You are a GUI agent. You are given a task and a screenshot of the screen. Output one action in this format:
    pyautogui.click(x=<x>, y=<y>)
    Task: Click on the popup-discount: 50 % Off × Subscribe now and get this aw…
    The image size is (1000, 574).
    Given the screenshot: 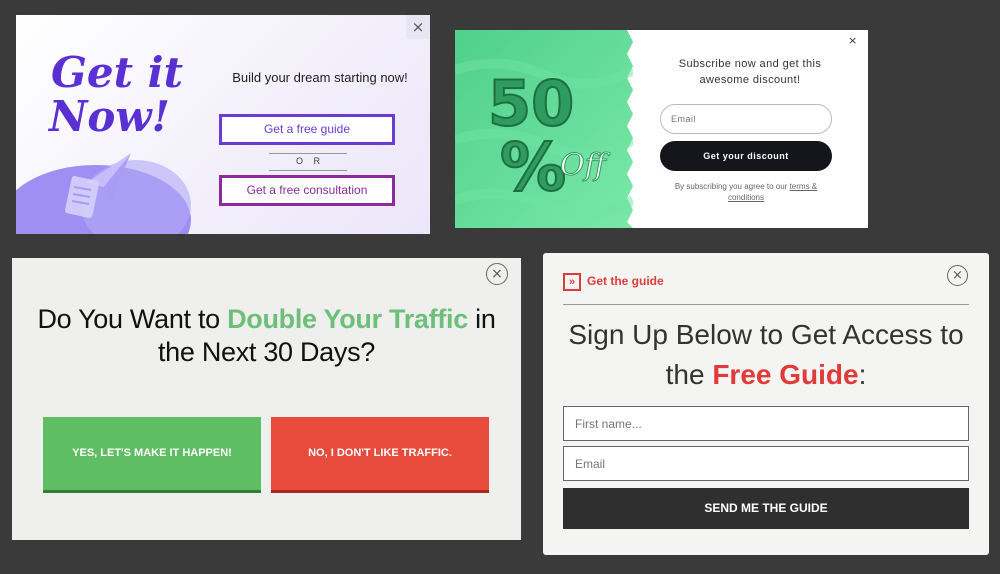 What is the action you would take?
    pyautogui.click(x=661, y=129)
    